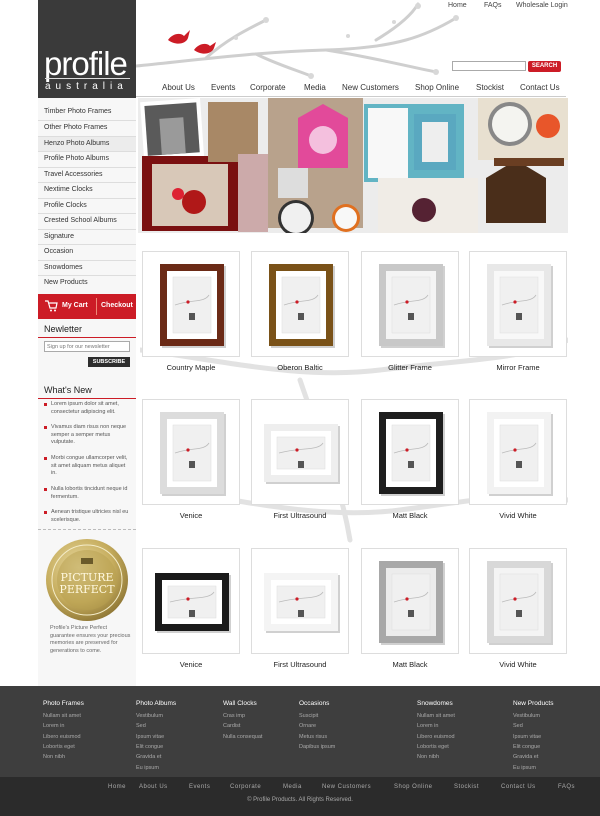 The width and height of the screenshot is (600, 816). What do you see at coordinates (308, 716) in the screenshot?
I see `footer-link: Suscipit` at bounding box center [308, 716].